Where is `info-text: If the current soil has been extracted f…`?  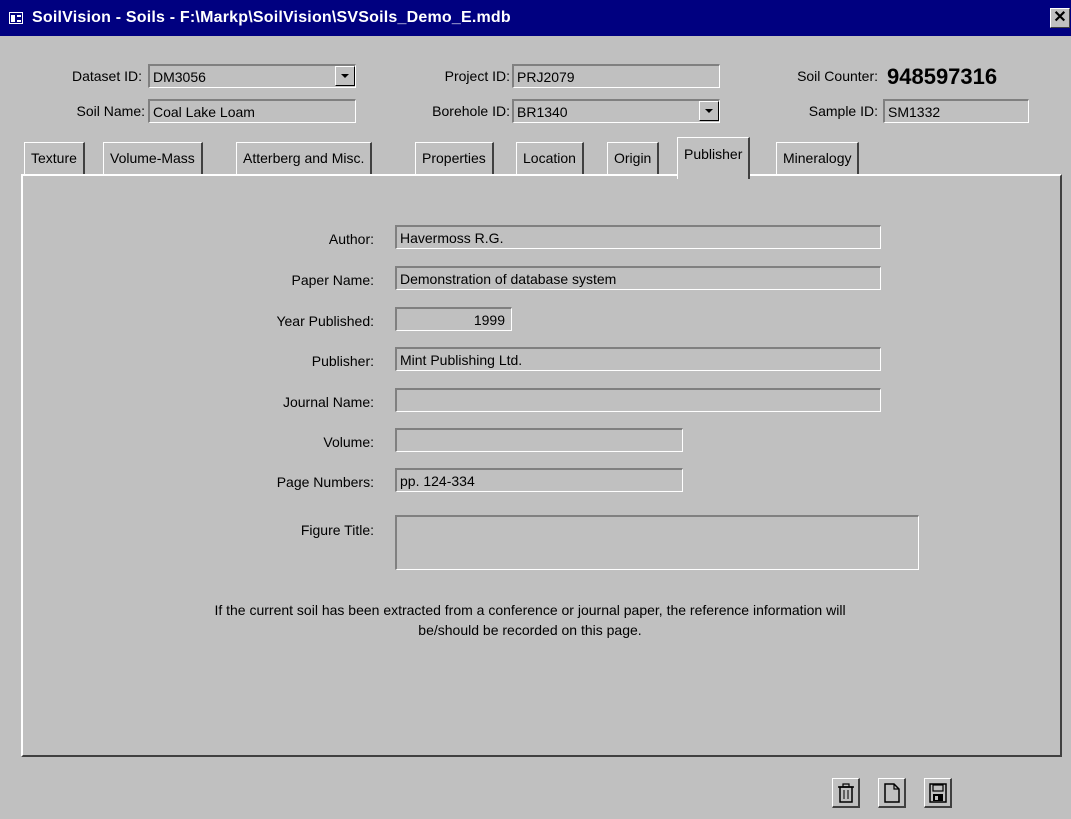 info-text: If the current soil has been extracted f… is located at coordinates (530, 620).